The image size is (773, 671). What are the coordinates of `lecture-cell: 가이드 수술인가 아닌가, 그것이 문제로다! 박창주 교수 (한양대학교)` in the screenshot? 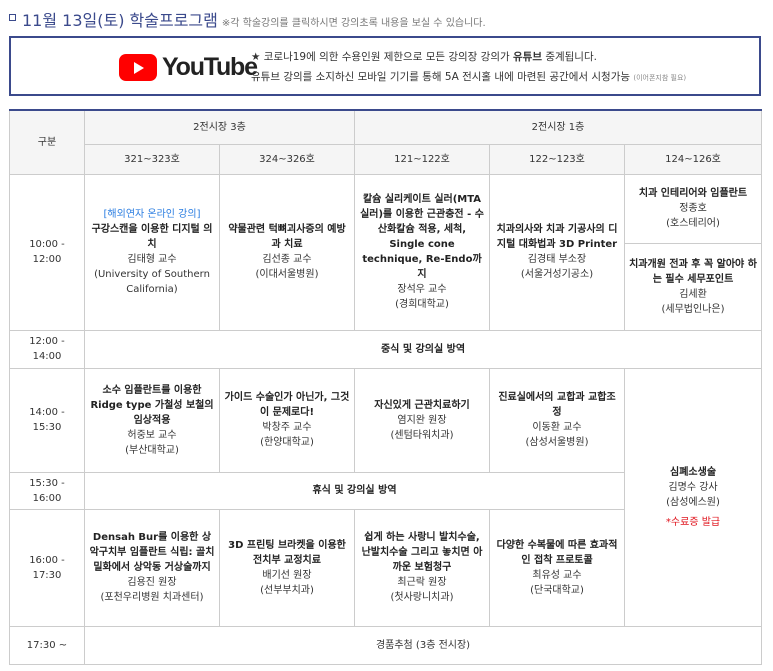 It's located at (287, 420).